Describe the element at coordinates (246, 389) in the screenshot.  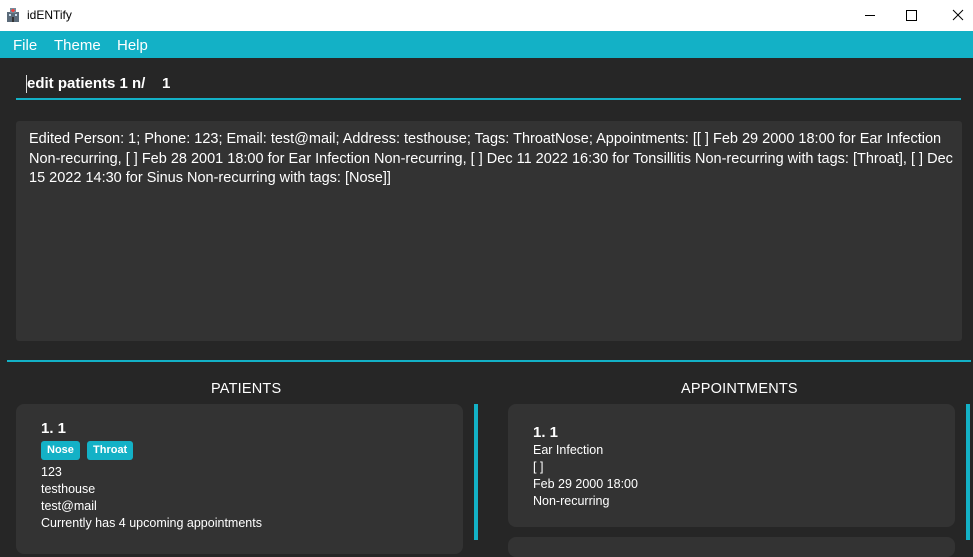
I see `patients-heading: PATIENTS` at that location.